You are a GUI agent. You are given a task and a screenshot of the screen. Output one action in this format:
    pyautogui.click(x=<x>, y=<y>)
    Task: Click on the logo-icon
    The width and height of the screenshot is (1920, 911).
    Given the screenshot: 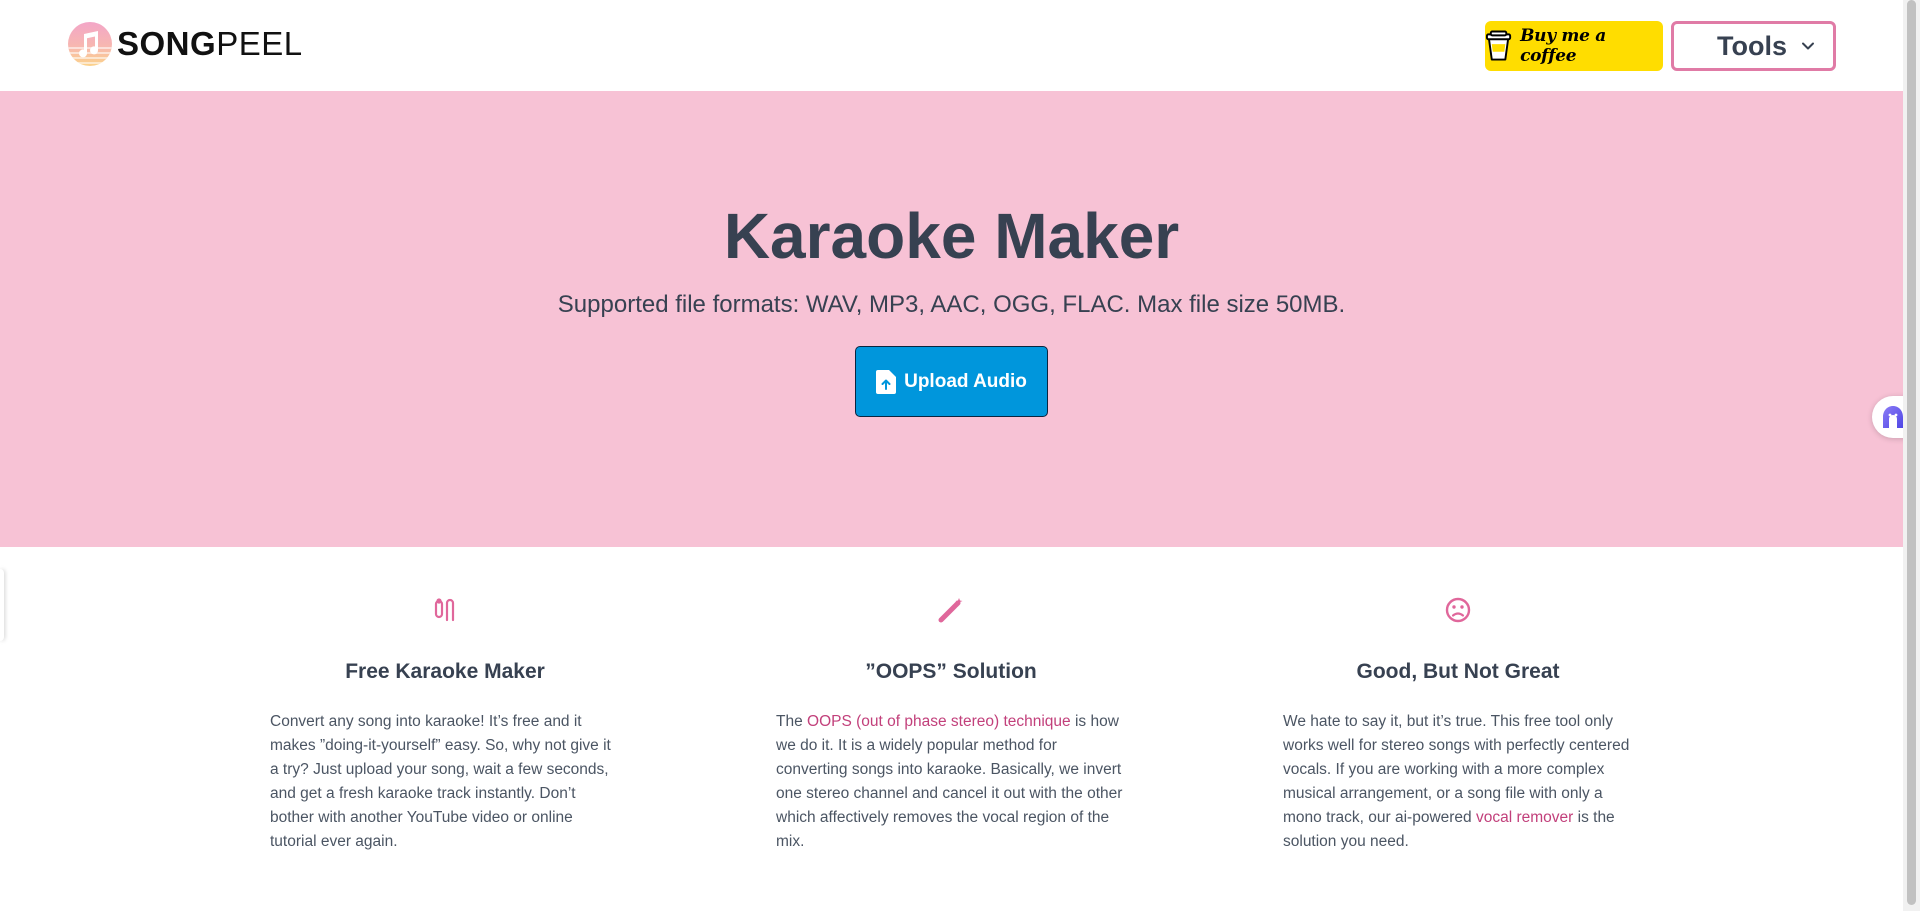 What is the action you would take?
    pyautogui.click(x=90, y=44)
    